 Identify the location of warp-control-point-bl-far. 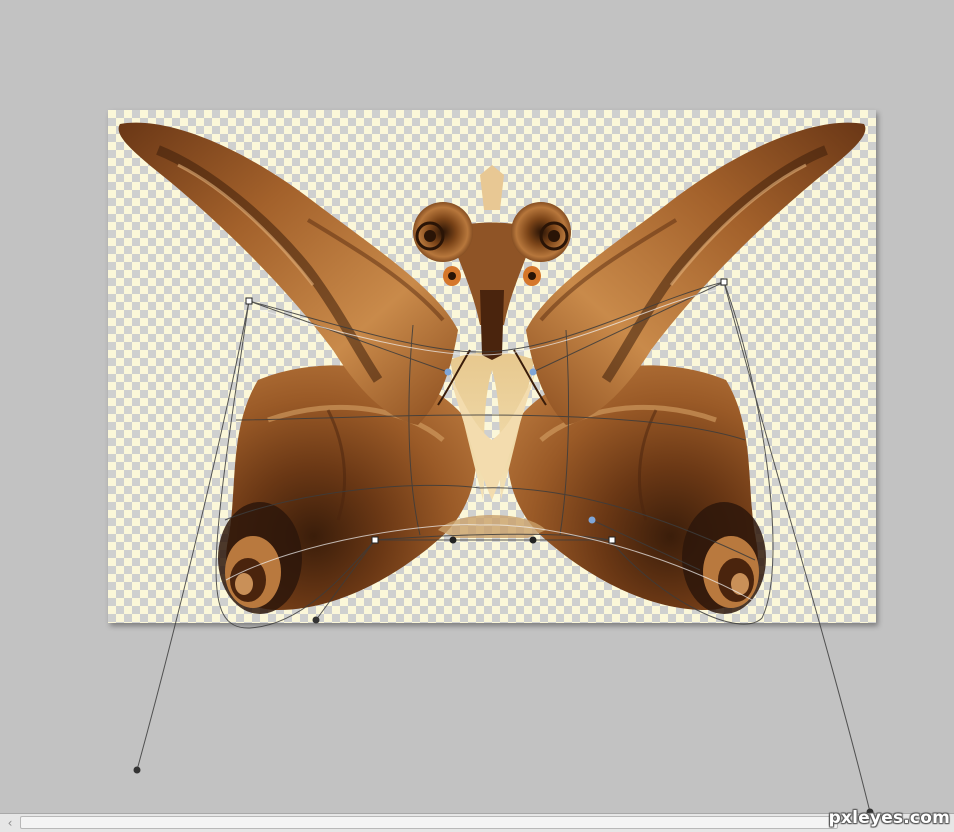
(137, 770).